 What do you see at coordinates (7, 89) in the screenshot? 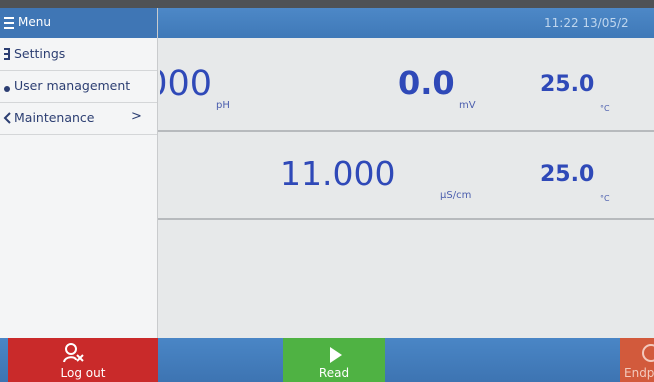
I see `user-icon` at bounding box center [7, 89].